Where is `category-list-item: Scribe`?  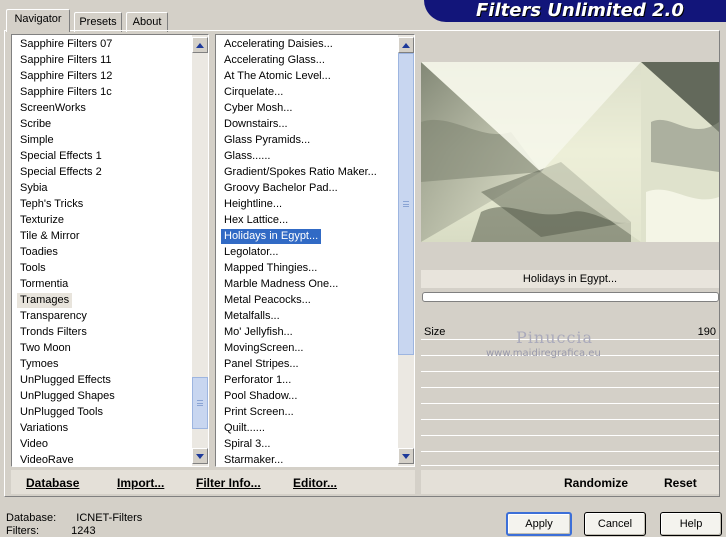
category-list-item: Scribe is located at coordinates (35, 124).